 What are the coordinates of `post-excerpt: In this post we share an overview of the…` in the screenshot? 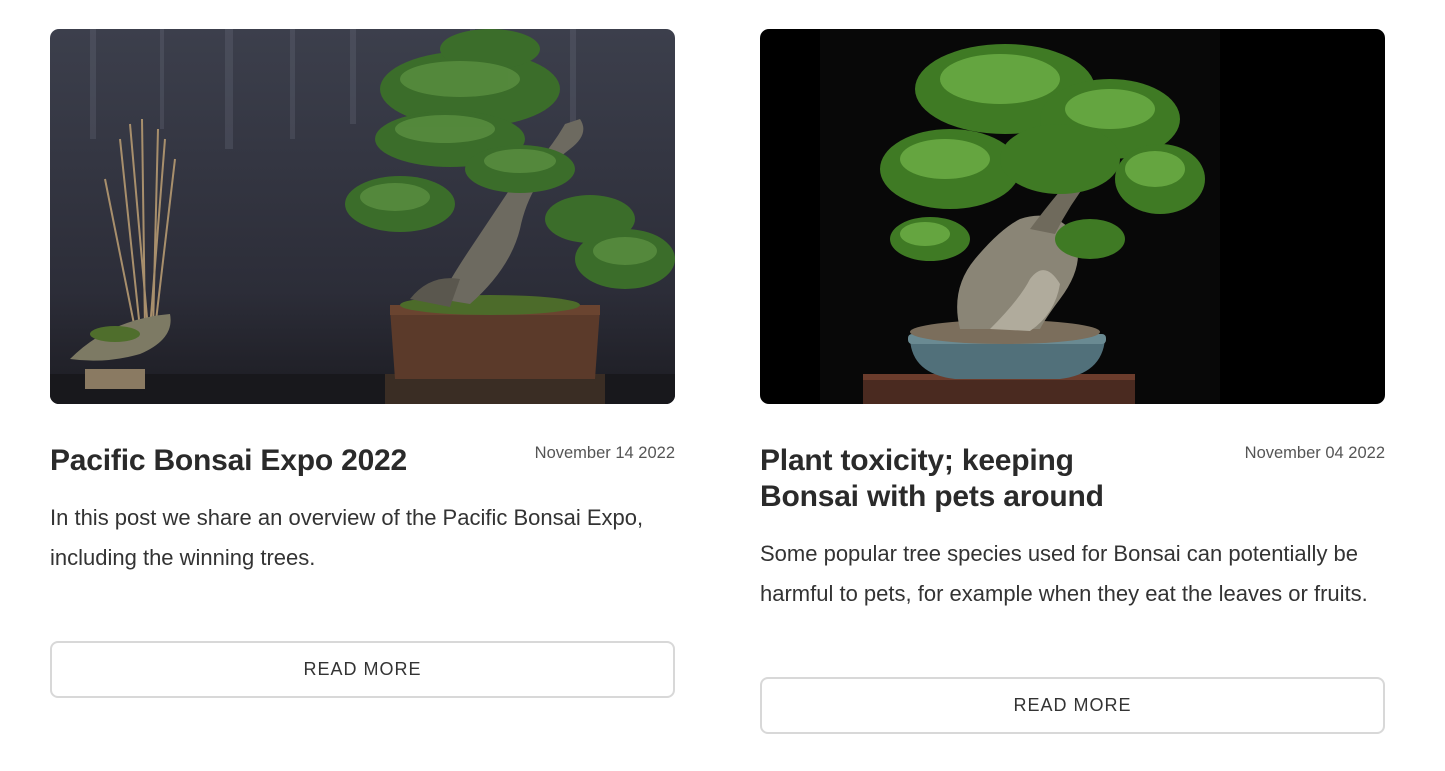 It's located at (347, 537).